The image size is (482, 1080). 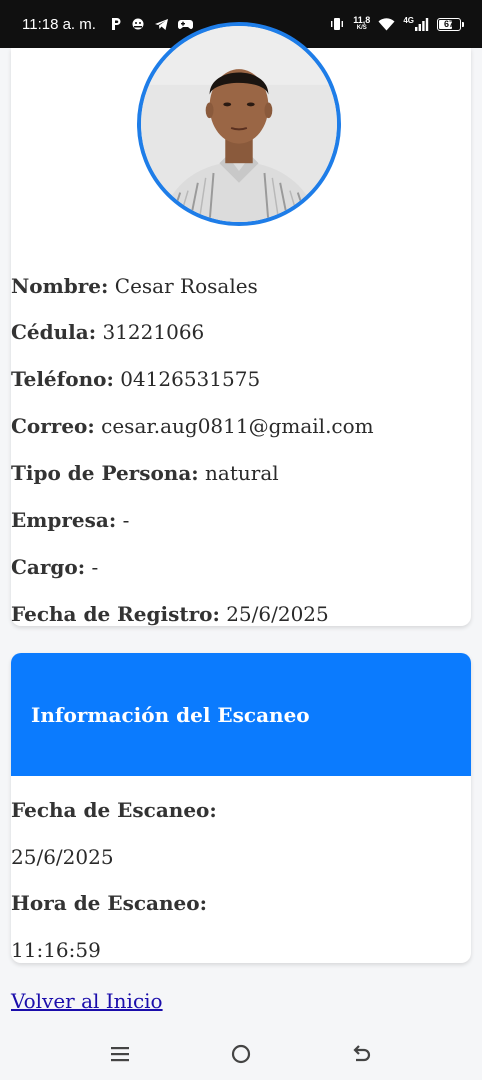 I want to click on field-cargo: Cargo: -, so click(x=54, y=567).